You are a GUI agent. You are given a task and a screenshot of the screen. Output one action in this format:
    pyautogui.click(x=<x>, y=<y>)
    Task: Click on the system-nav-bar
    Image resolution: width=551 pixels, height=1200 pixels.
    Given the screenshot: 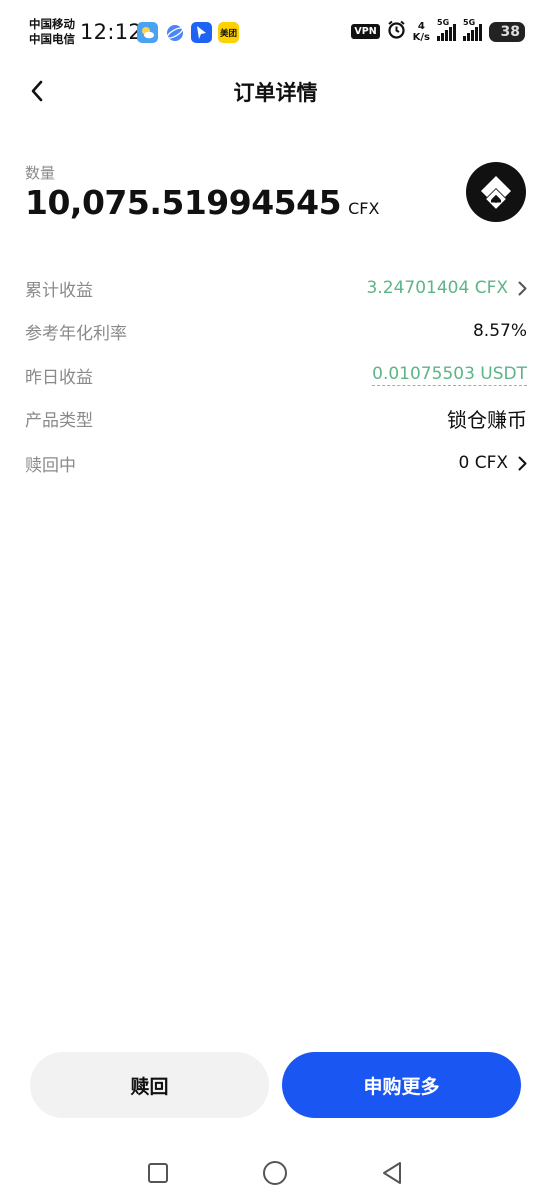 What is the action you would take?
    pyautogui.click(x=275, y=1173)
    